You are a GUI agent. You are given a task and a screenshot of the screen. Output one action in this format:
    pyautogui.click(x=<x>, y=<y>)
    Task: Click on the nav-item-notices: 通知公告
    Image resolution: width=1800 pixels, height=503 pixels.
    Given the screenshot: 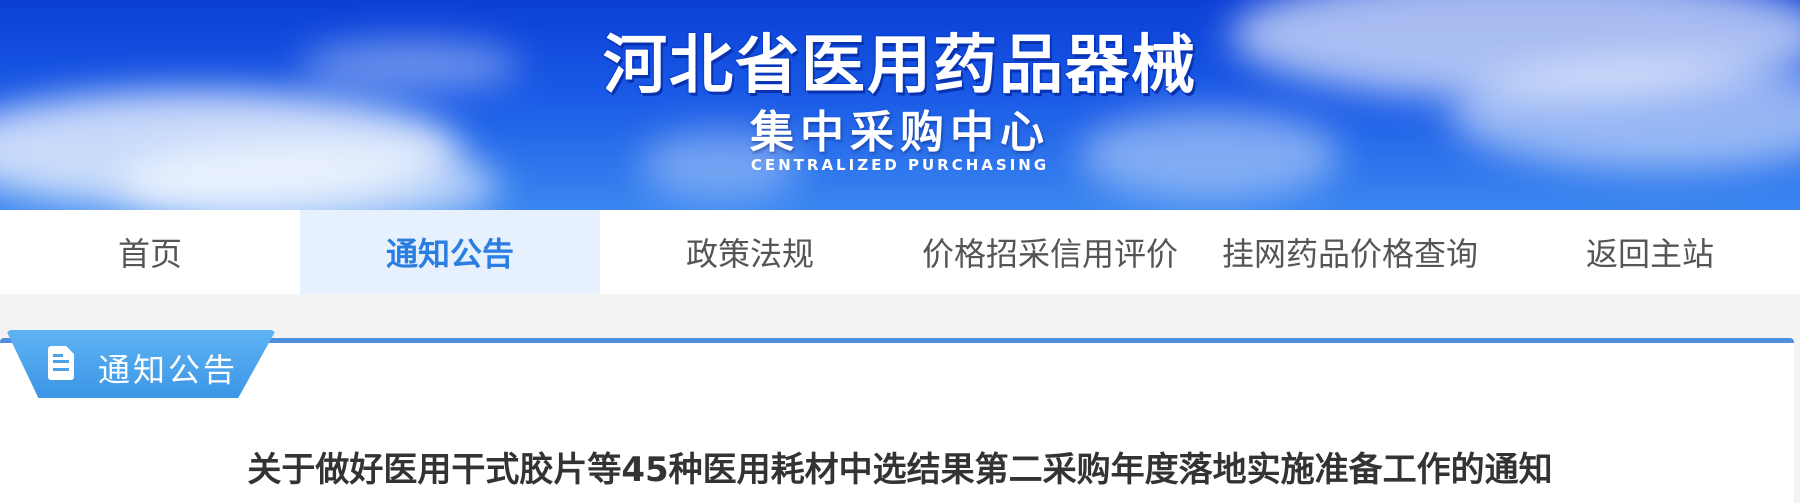 What is the action you would take?
    pyautogui.click(x=450, y=252)
    